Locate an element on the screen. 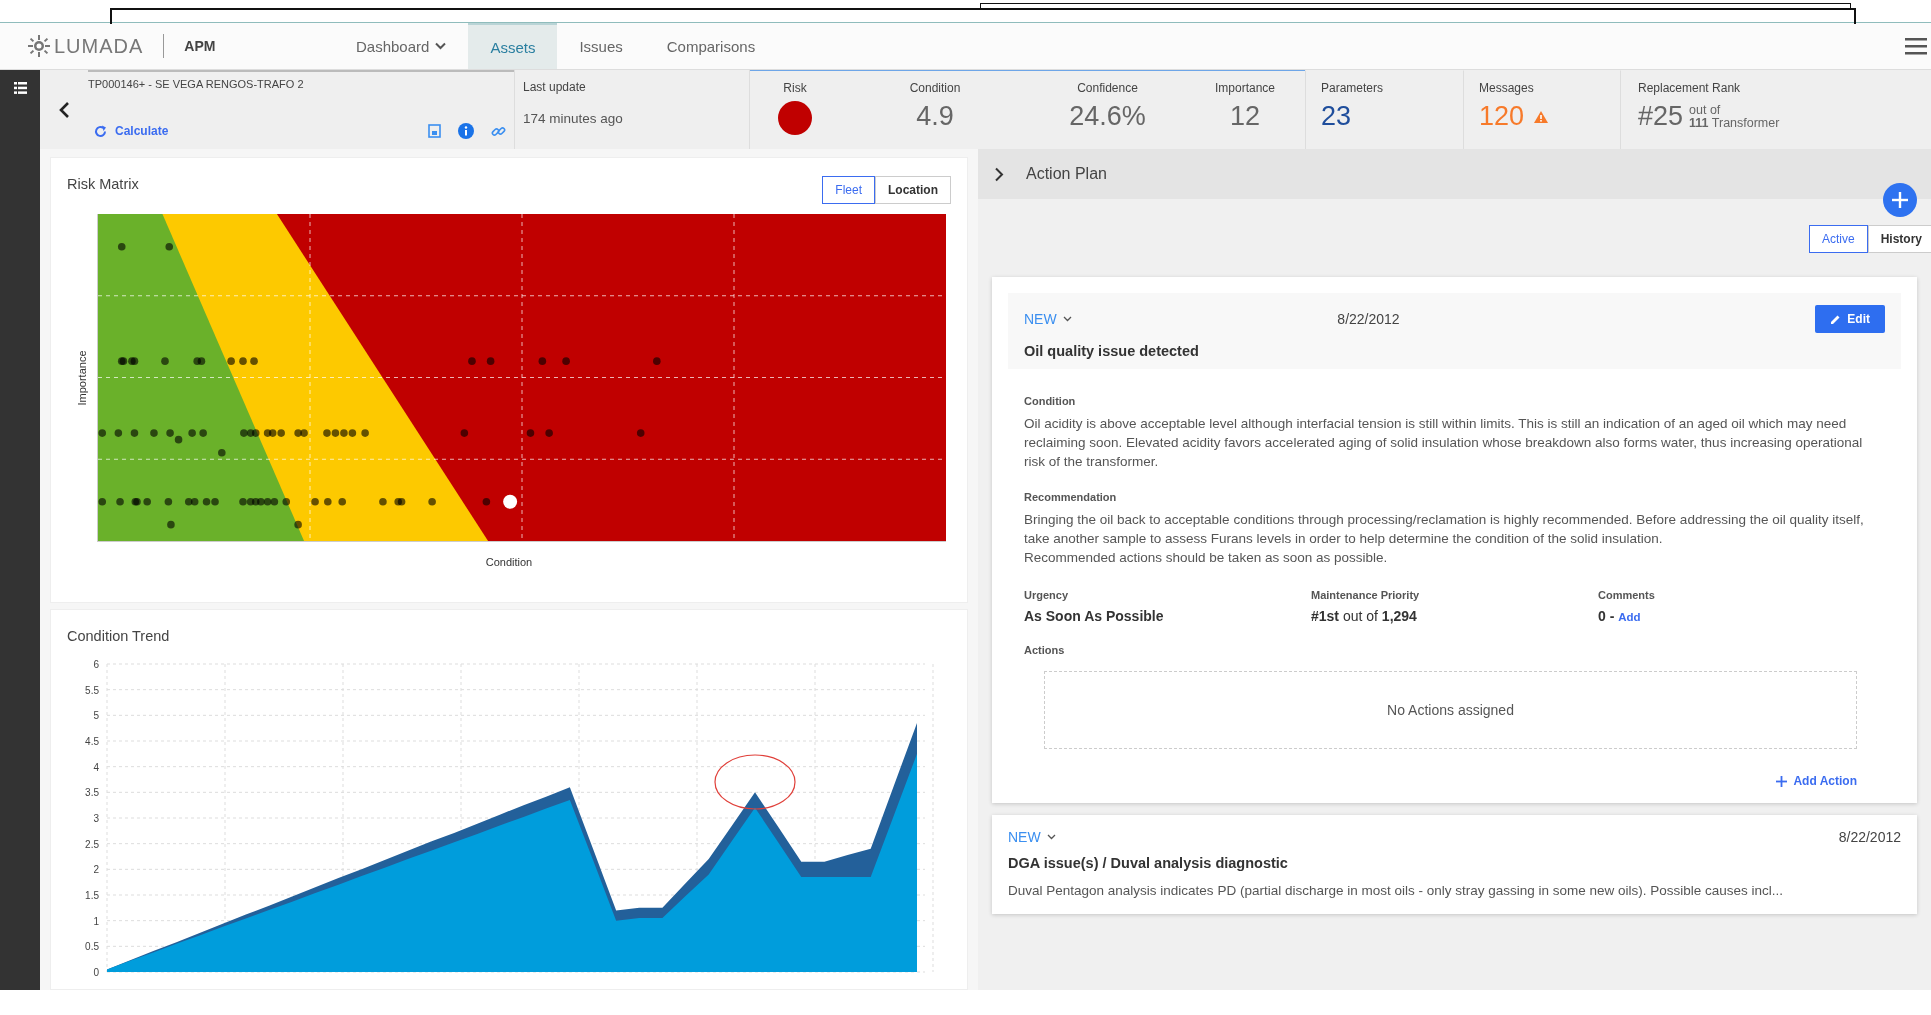  section-label: Actions is located at coordinates (1045, 650).